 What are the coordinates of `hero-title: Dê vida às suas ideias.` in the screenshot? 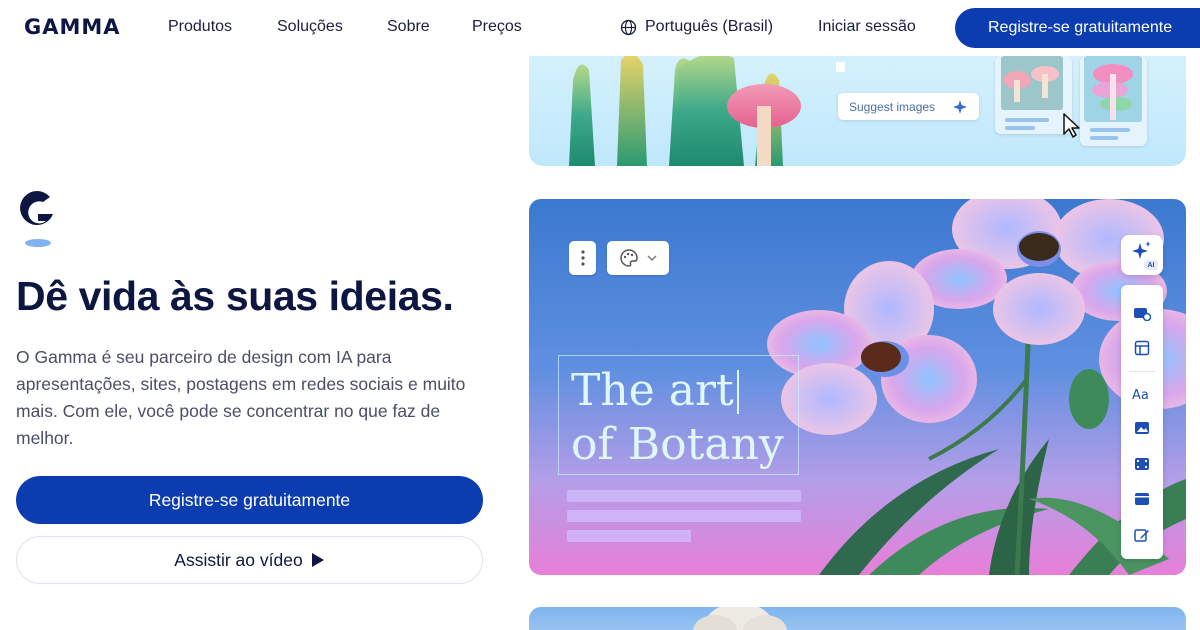 It's located at (235, 296).